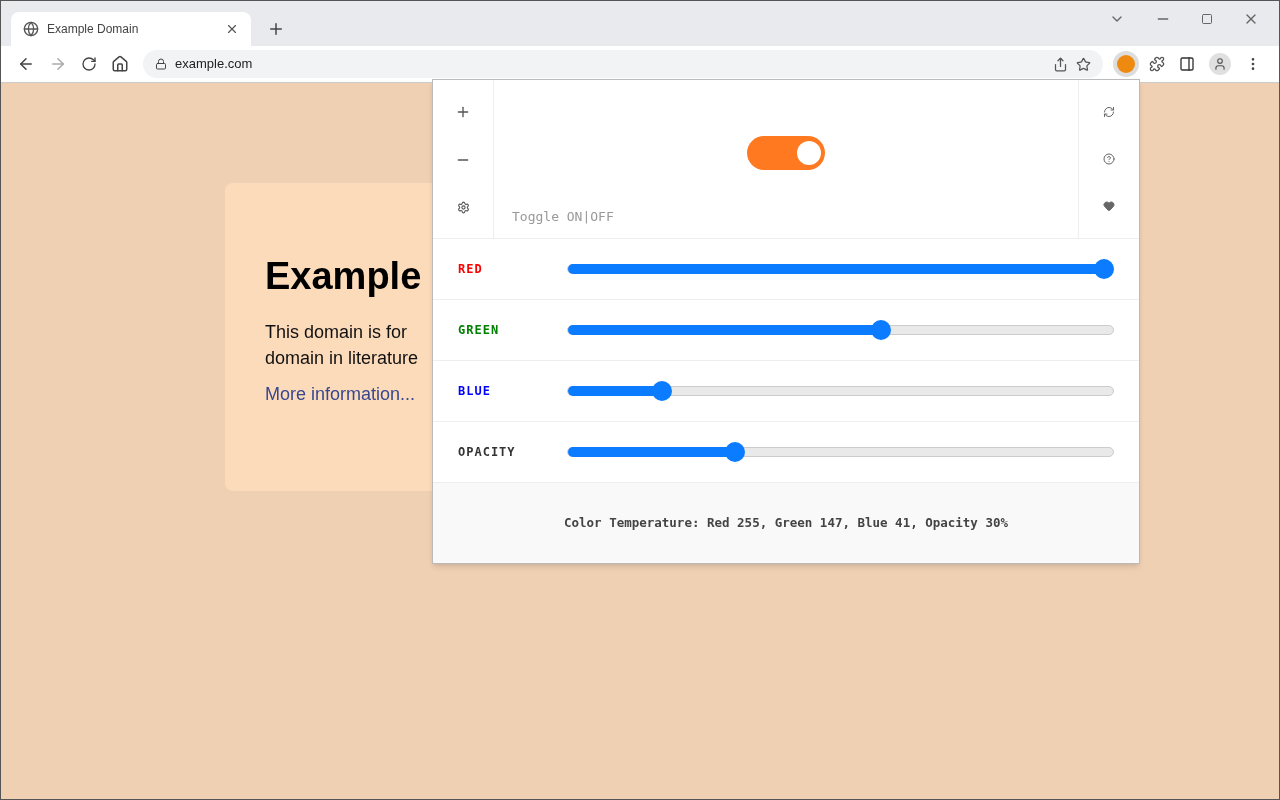 Image resolution: width=1280 pixels, height=800 pixels. Describe the element at coordinates (1109, 206) in the screenshot. I see `heart-icon` at that location.